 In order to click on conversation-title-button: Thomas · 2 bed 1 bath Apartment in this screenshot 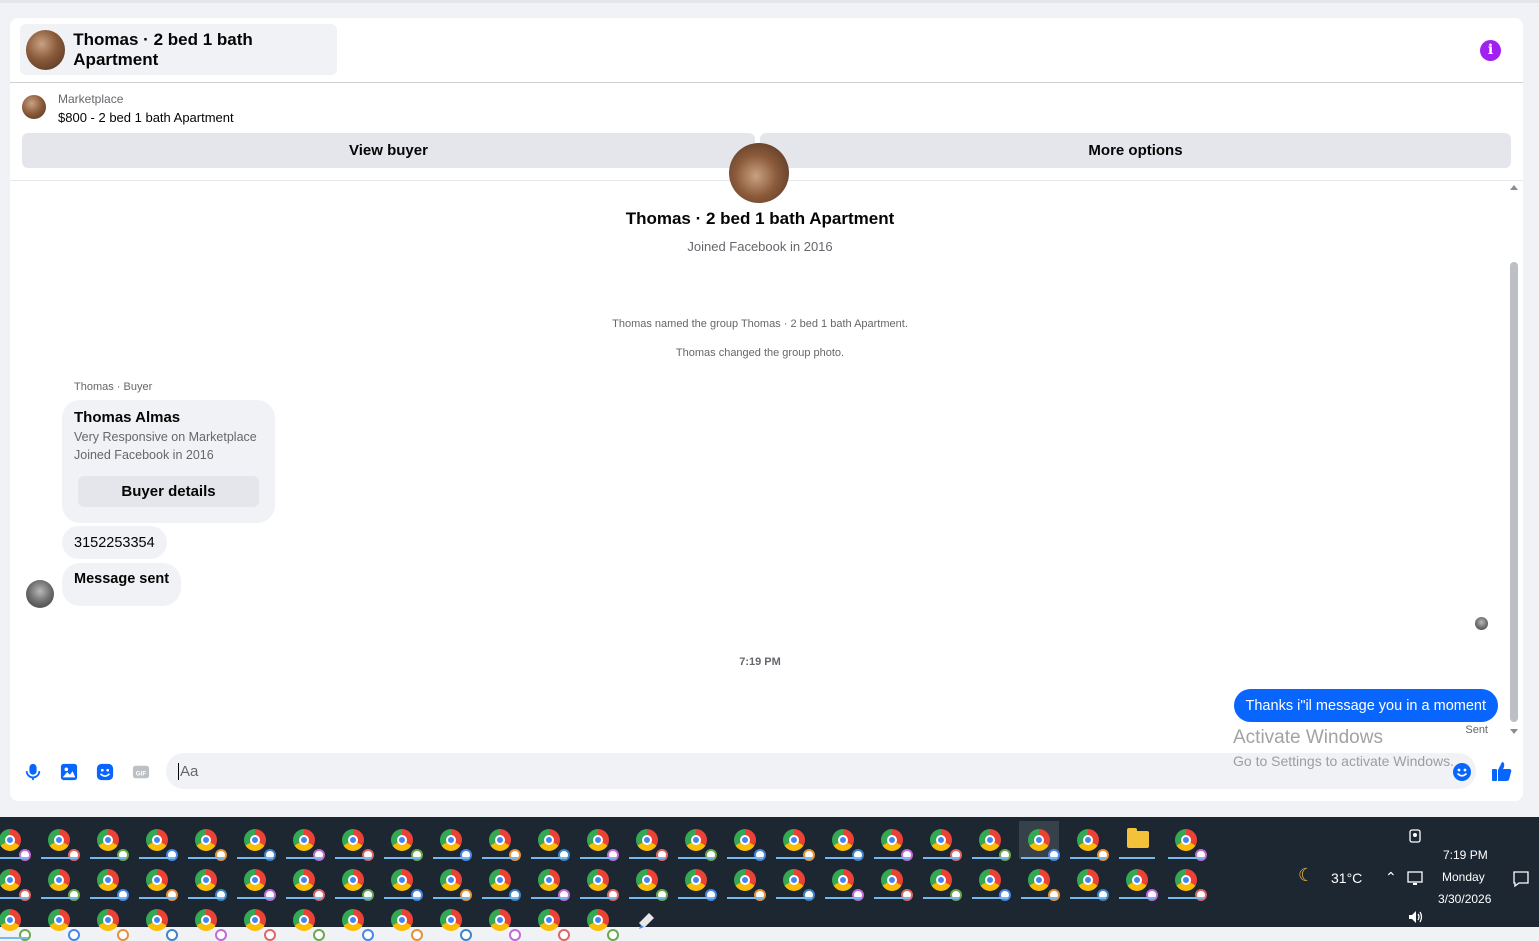, I will do `click(178, 49)`.